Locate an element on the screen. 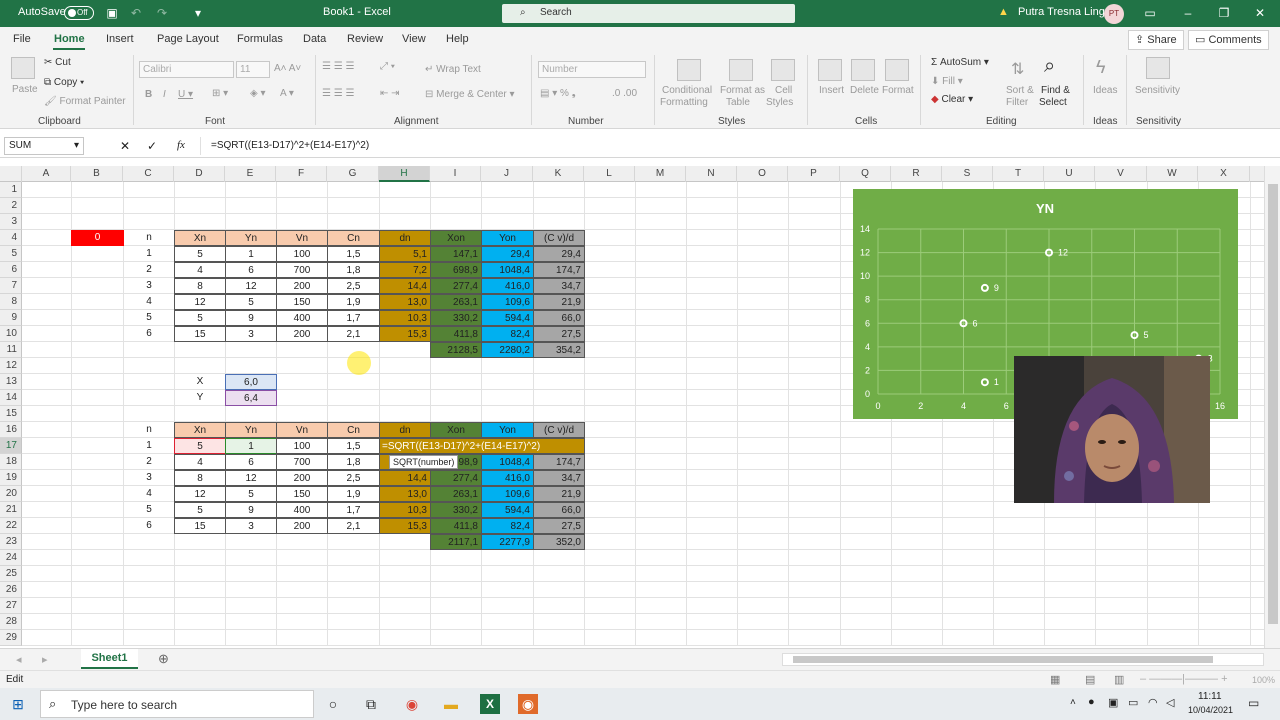 The width and height of the screenshot is (1280, 720). column-header-n: N is located at coordinates (711, 174).